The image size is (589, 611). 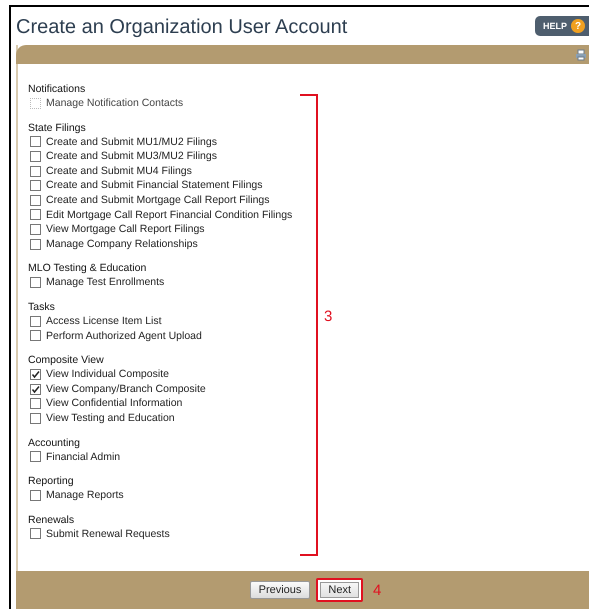 I want to click on checkbox-label: Create and Submit MU1/MU2 Filings, so click(x=131, y=142).